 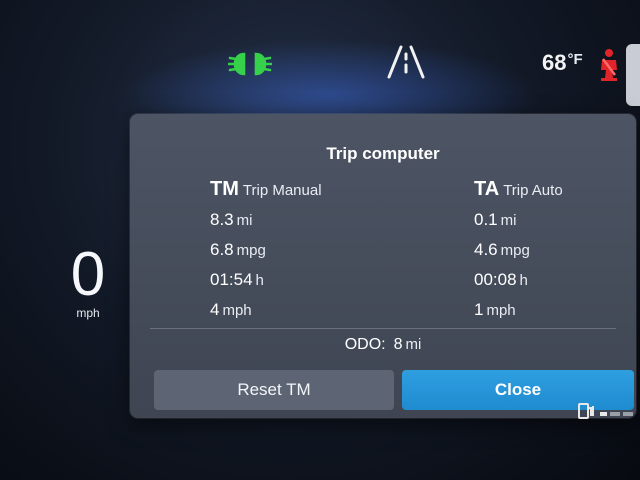 I want to click on temperature-value: 68, so click(x=554, y=62).